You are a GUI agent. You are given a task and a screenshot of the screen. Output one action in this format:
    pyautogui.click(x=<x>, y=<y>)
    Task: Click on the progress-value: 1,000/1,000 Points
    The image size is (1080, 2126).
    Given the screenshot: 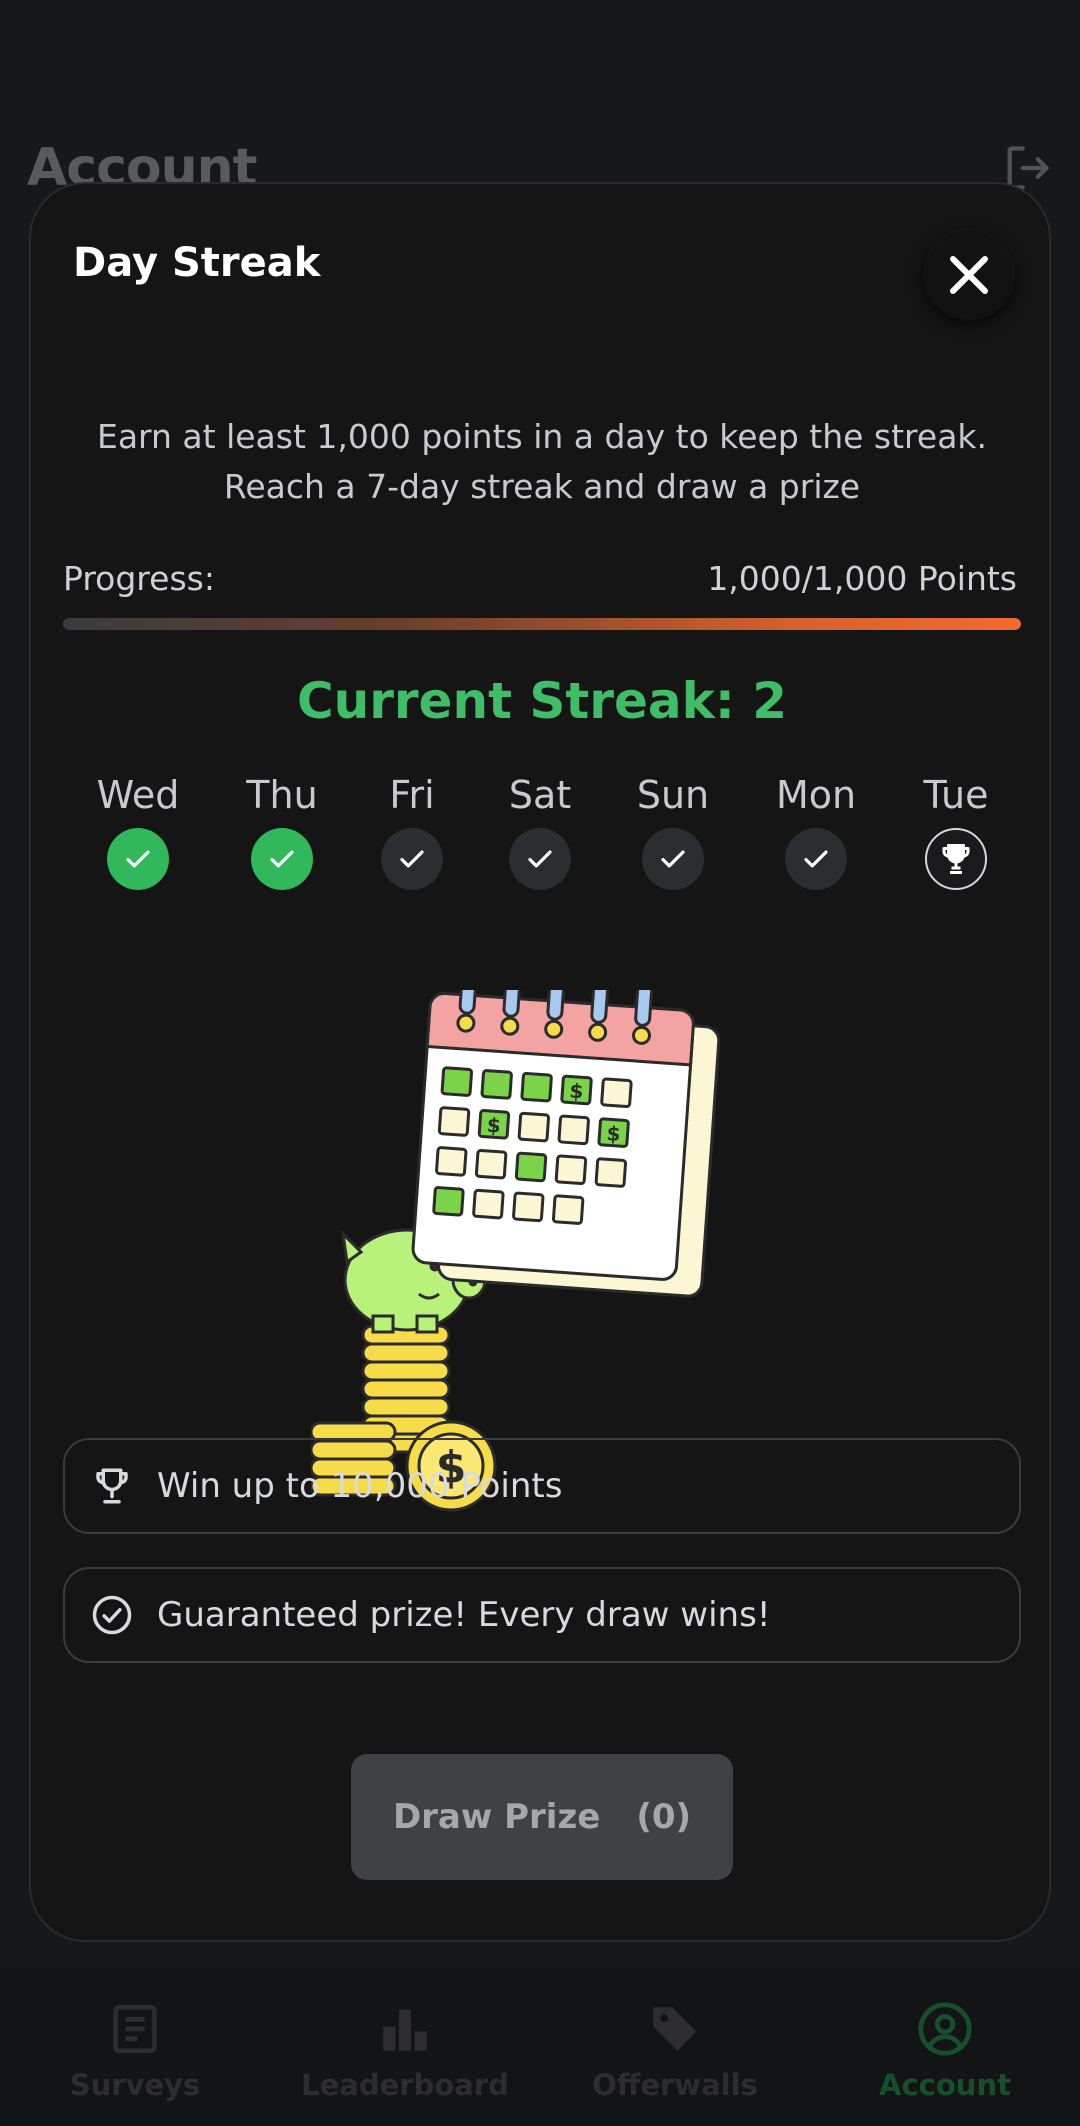 What is the action you would take?
    pyautogui.click(x=862, y=578)
    